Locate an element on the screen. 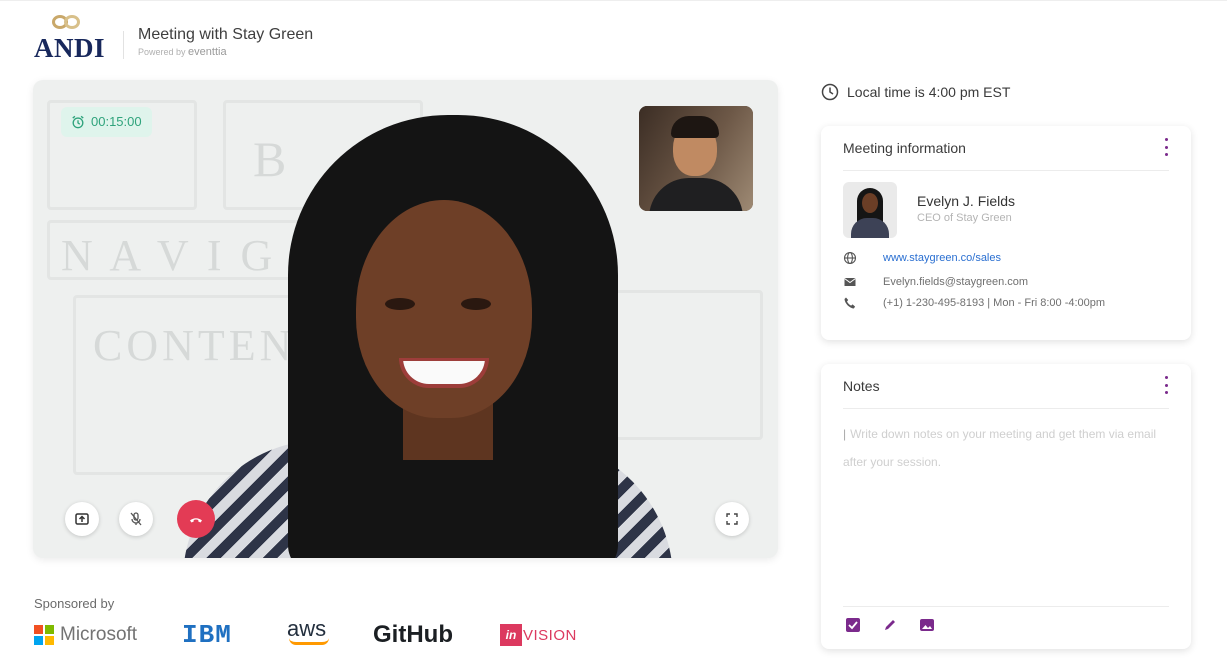 This screenshot has width=1227, height=659. checkbox-icon is located at coordinates (853, 625).